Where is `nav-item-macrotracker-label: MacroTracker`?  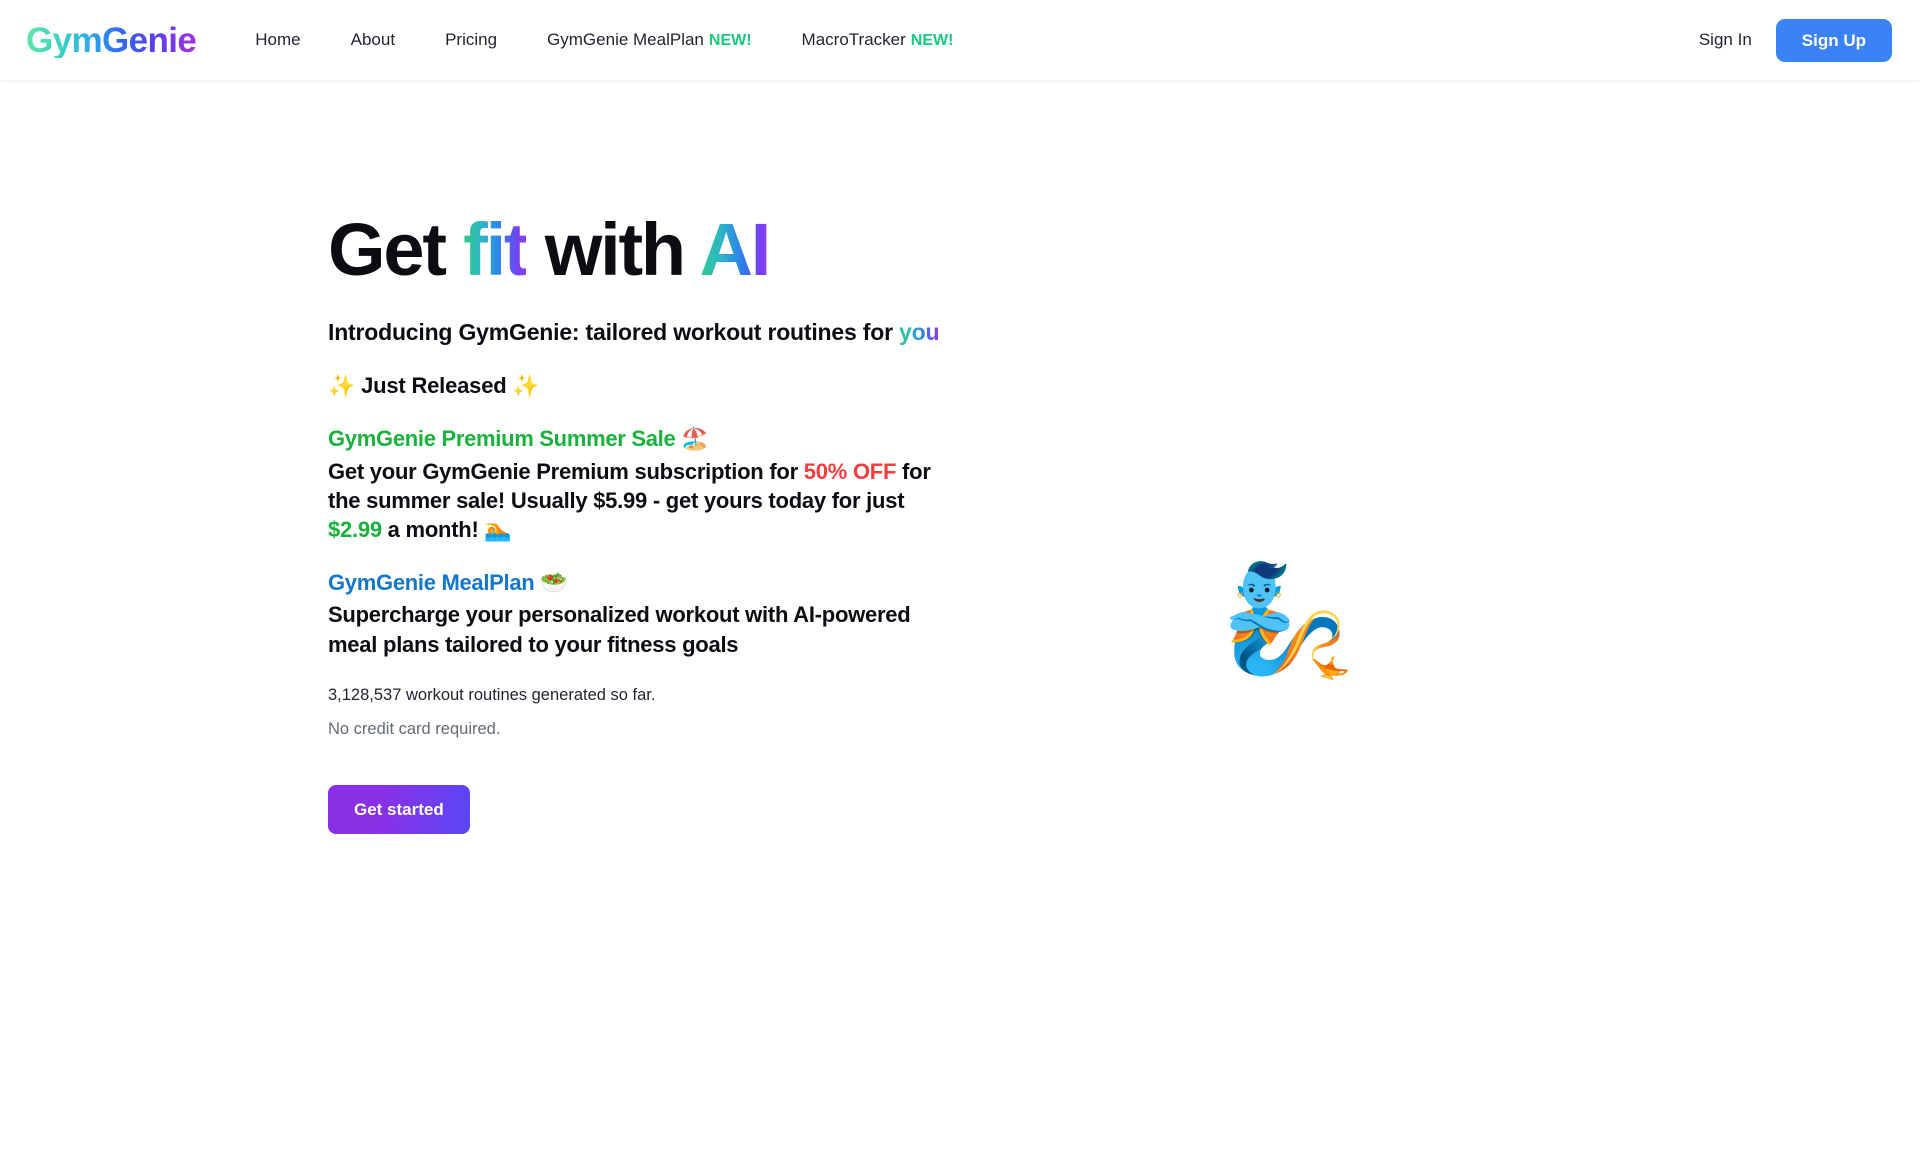 nav-item-macrotracker-label: MacroTracker is located at coordinates (853, 39).